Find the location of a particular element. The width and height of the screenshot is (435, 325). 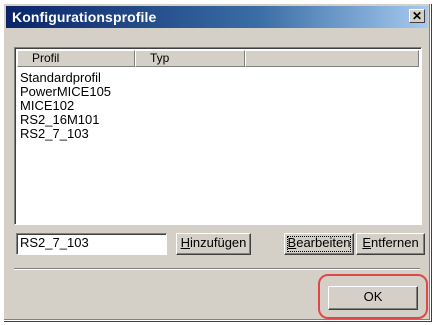

title-bar: Konfigurationsprofile ✕ is located at coordinates (217, 17).